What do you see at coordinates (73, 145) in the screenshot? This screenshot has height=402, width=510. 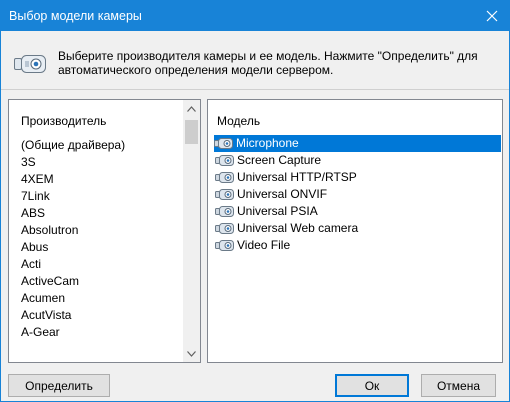 I see `manufacturer-item: (Общие драйвера)` at bounding box center [73, 145].